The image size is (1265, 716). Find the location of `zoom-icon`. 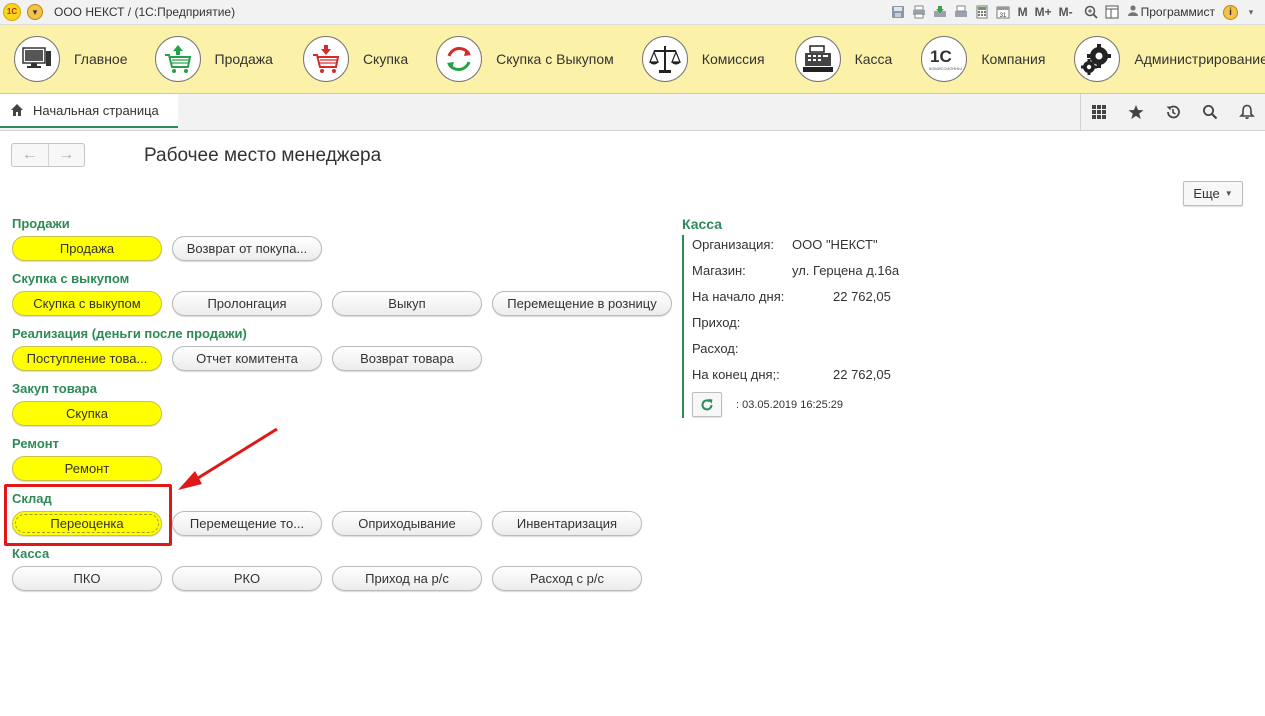

zoom-icon is located at coordinates (1091, 12).